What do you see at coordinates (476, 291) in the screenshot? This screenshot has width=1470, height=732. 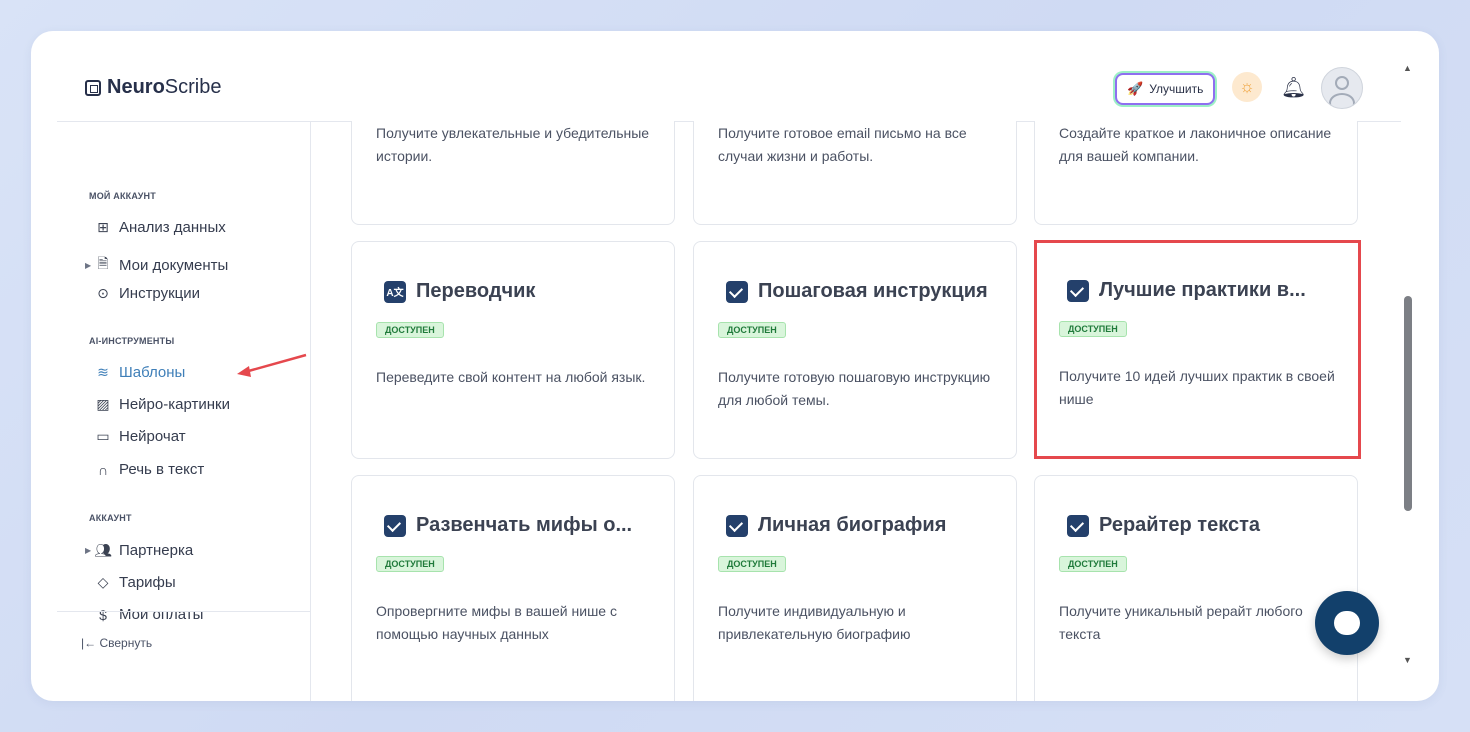 I see `template-title: Переводчик` at bounding box center [476, 291].